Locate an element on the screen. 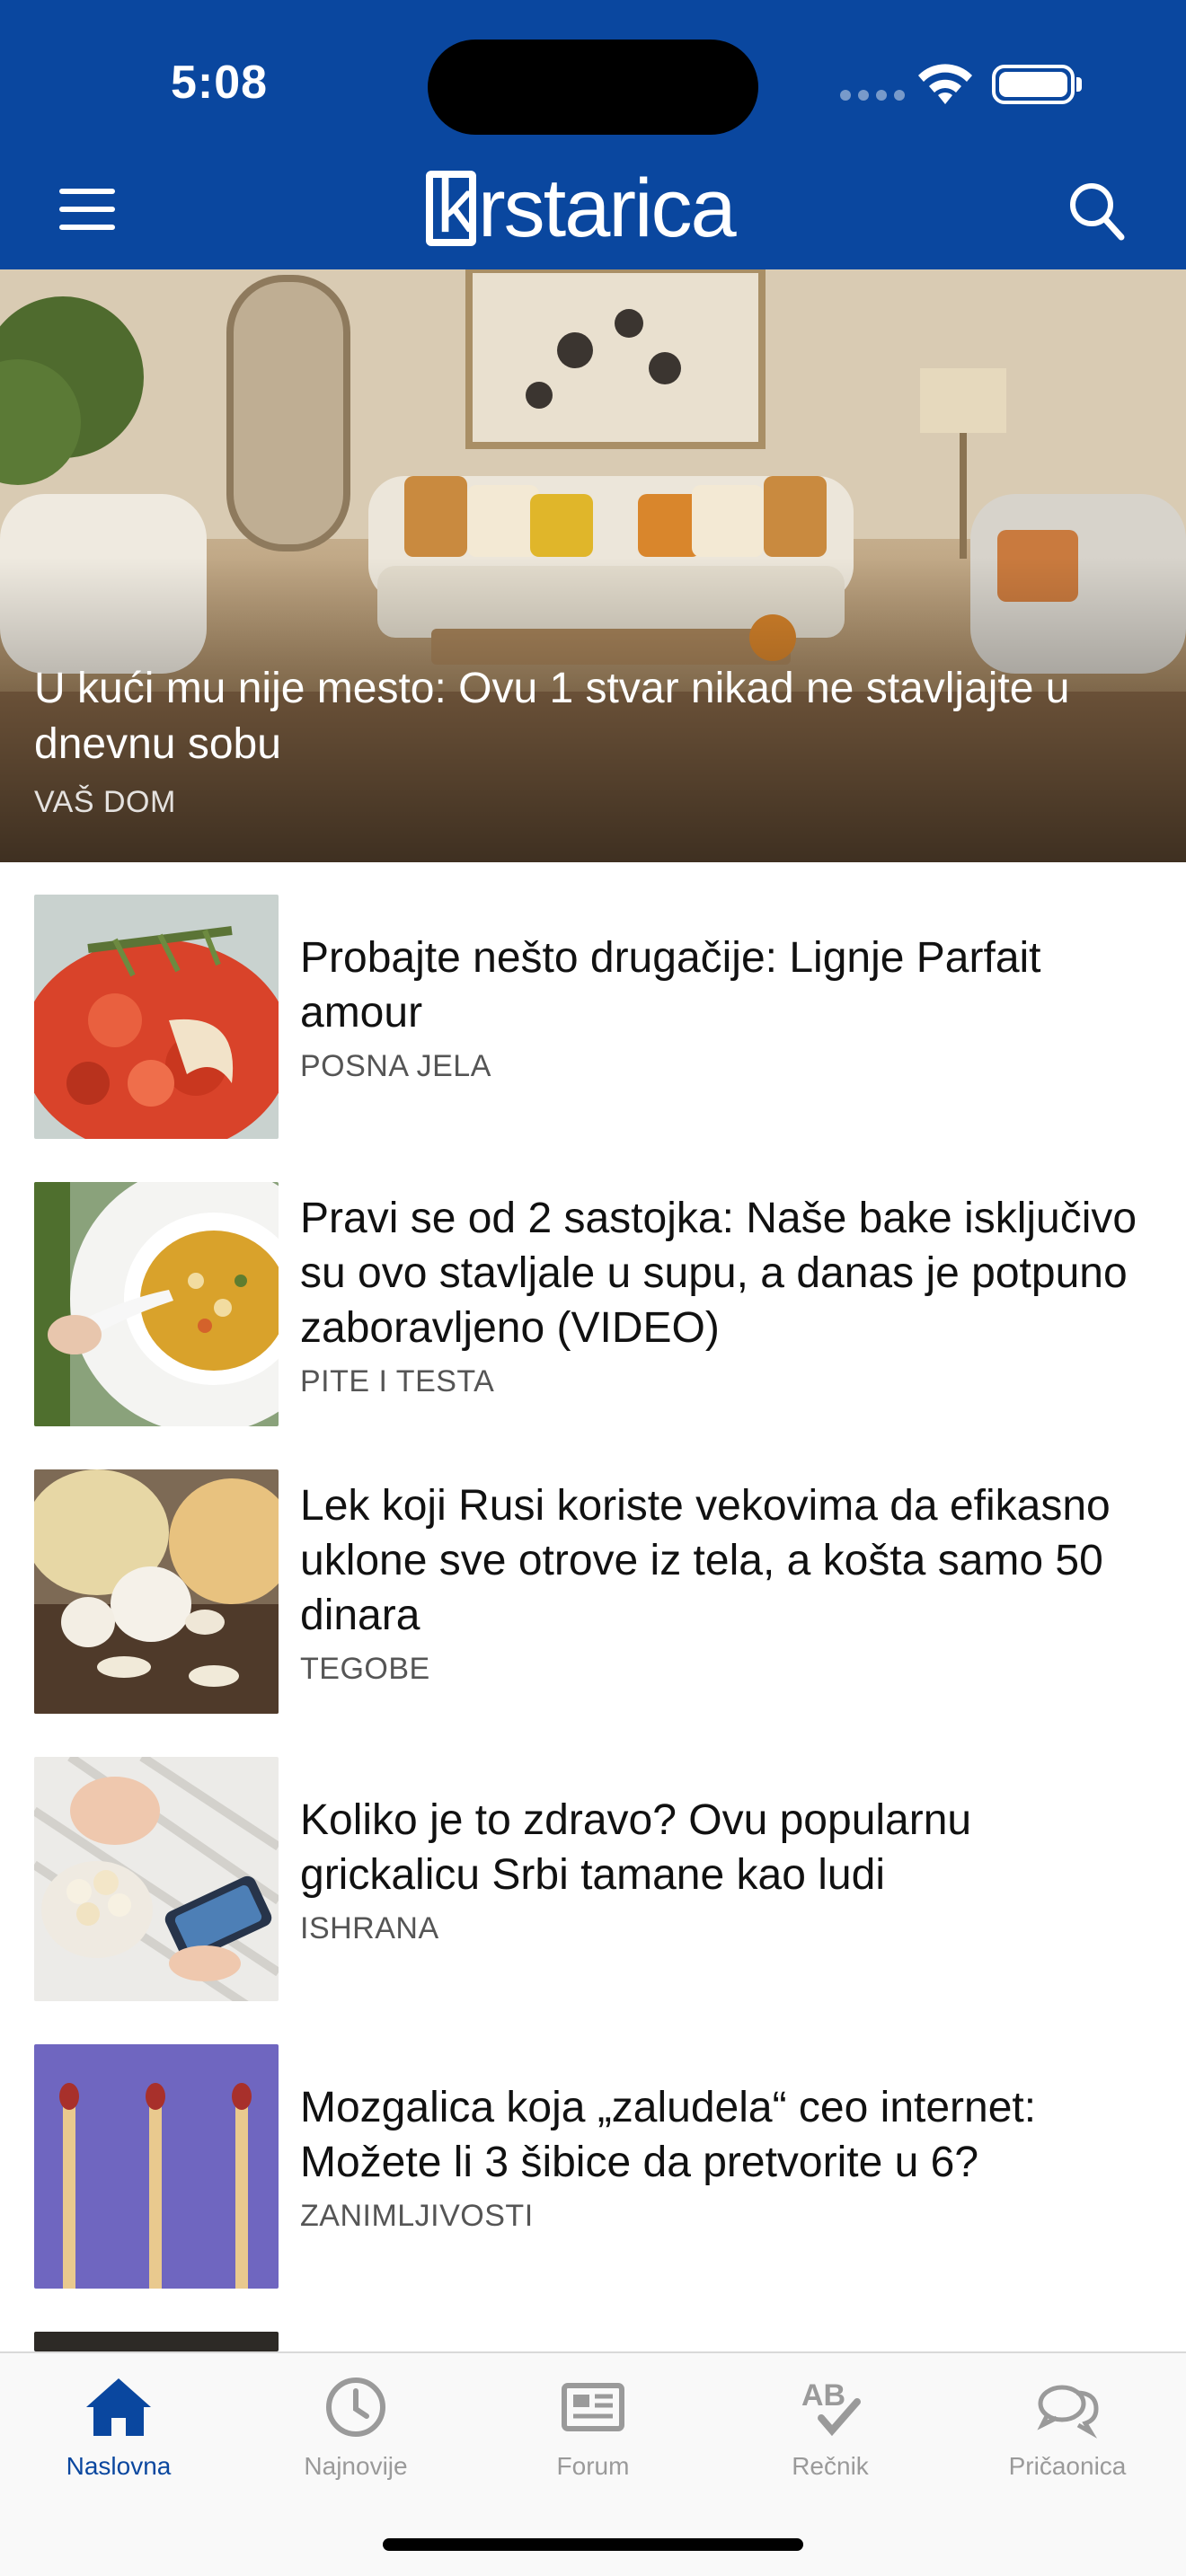  article-category: ISHRANA is located at coordinates (369, 1928).